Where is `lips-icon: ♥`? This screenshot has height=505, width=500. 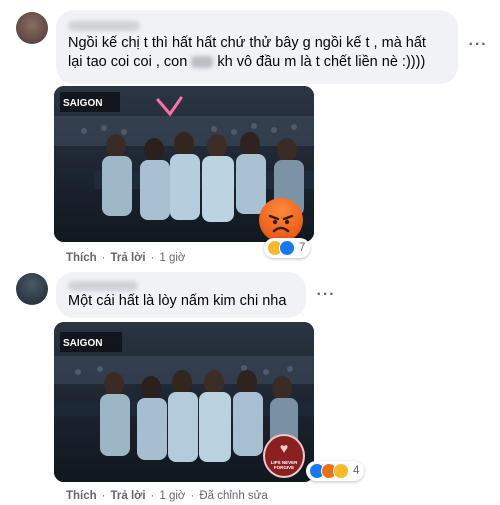 lips-icon: ♥ is located at coordinates (284, 448).